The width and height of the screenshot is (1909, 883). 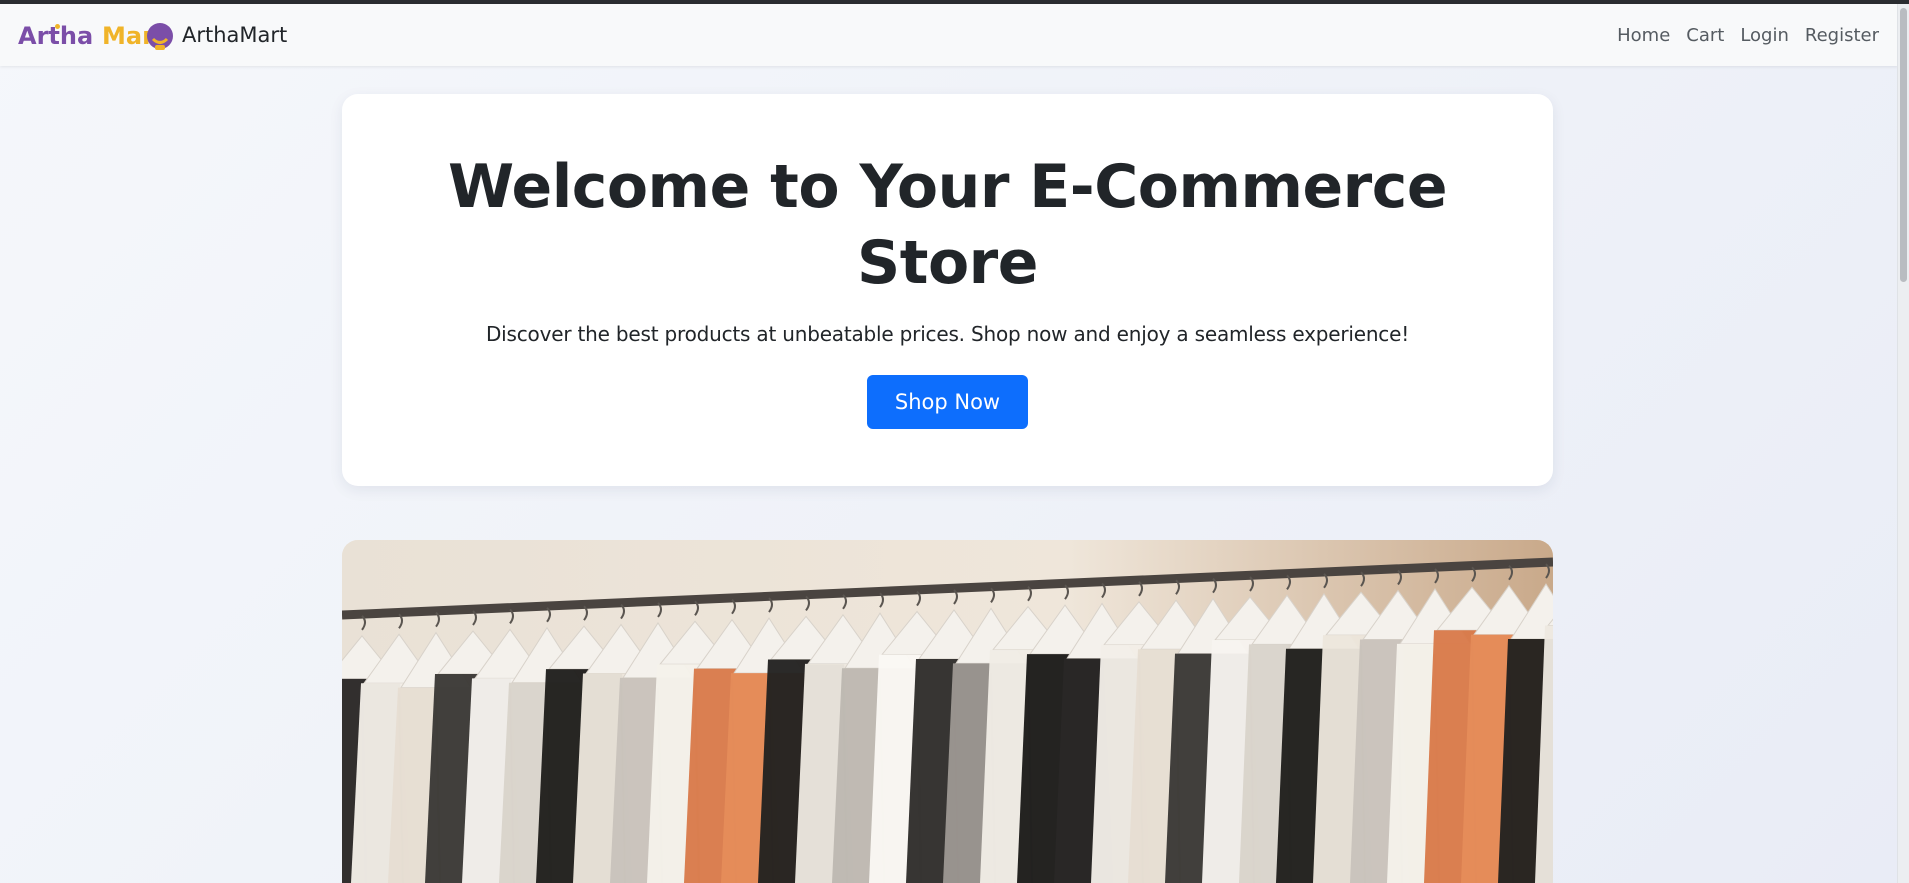 I want to click on logo-accent-dot, so click(x=57, y=26).